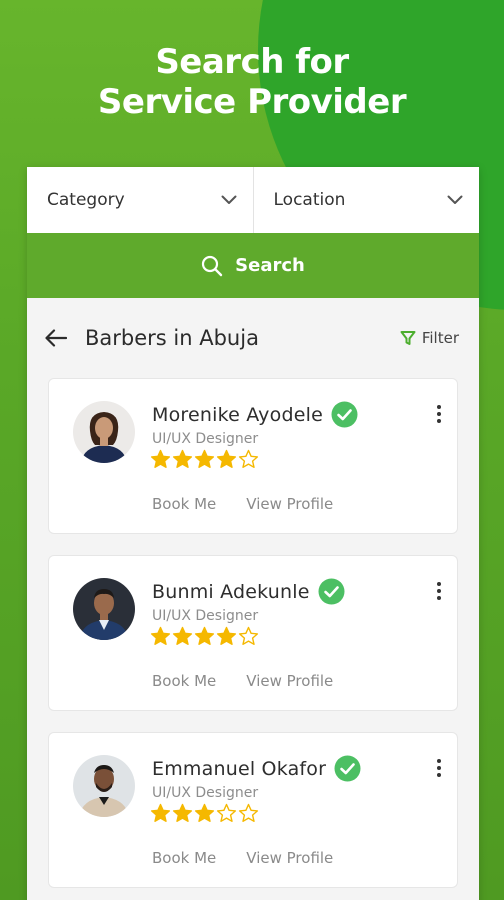 The width and height of the screenshot is (504, 900). I want to click on provider-name: Bunmi Adekunle, so click(231, 591).